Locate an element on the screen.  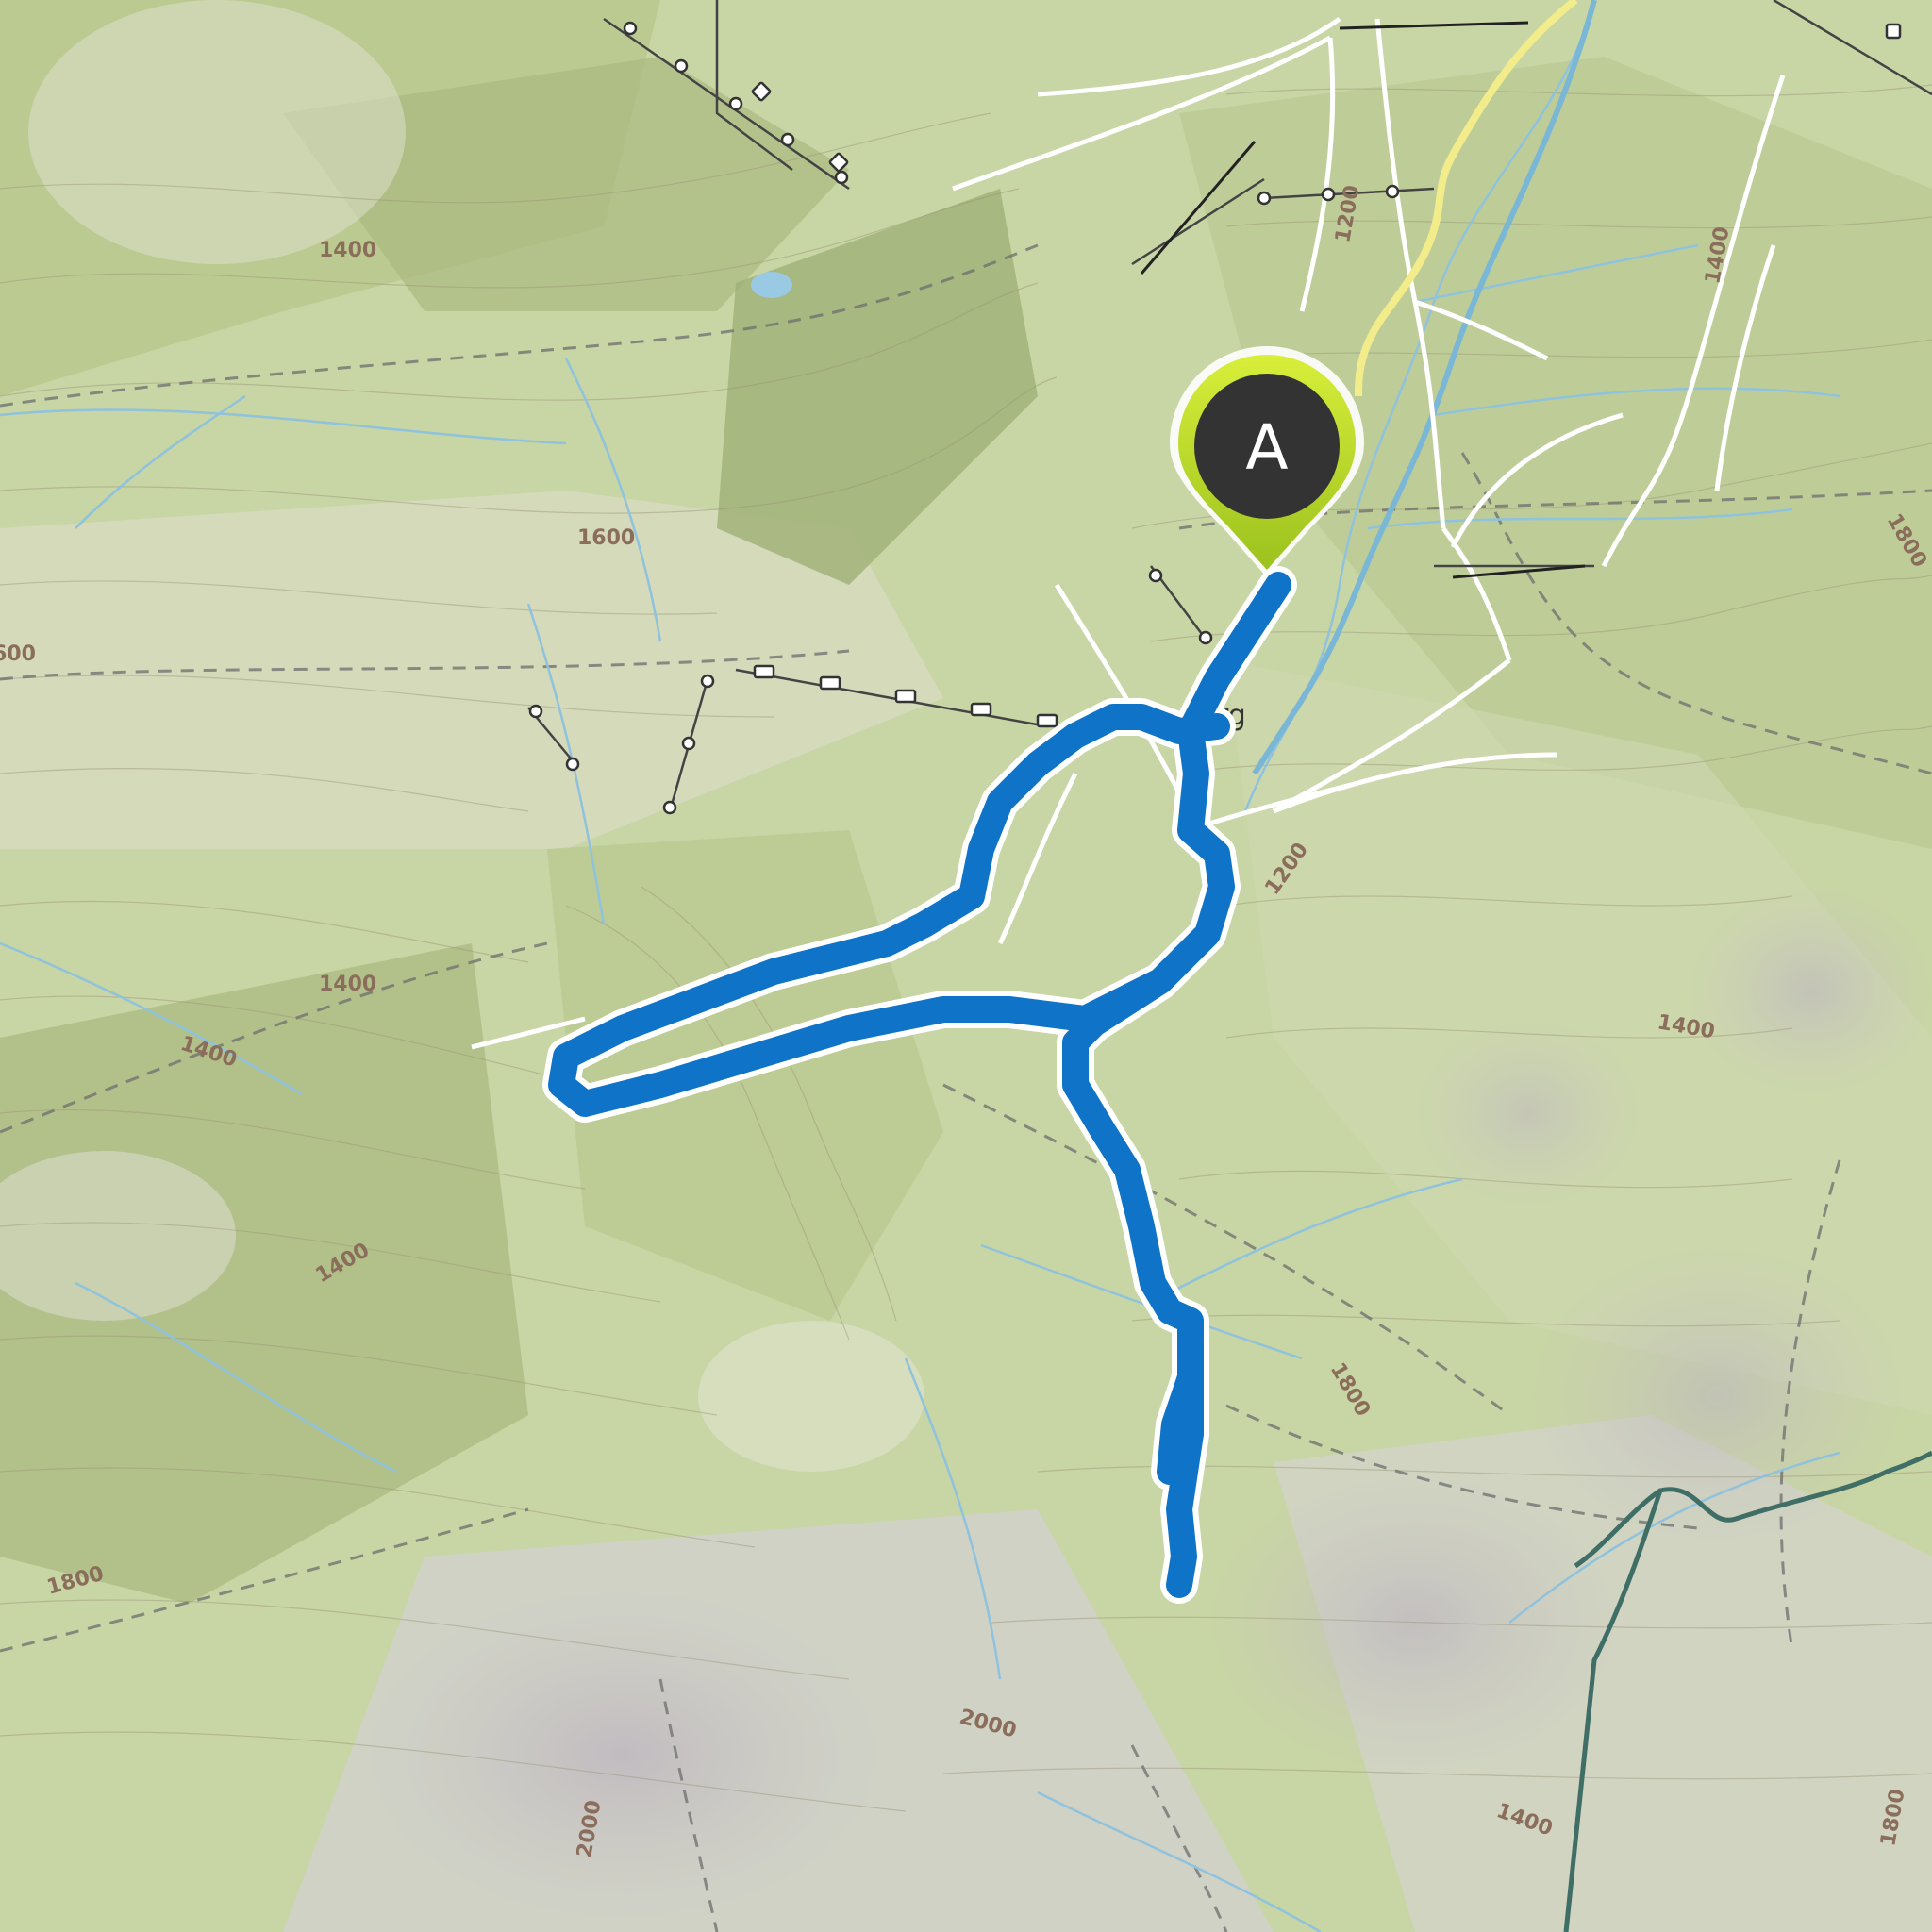
contour-label: 600 is located at coordinates (18, 654).